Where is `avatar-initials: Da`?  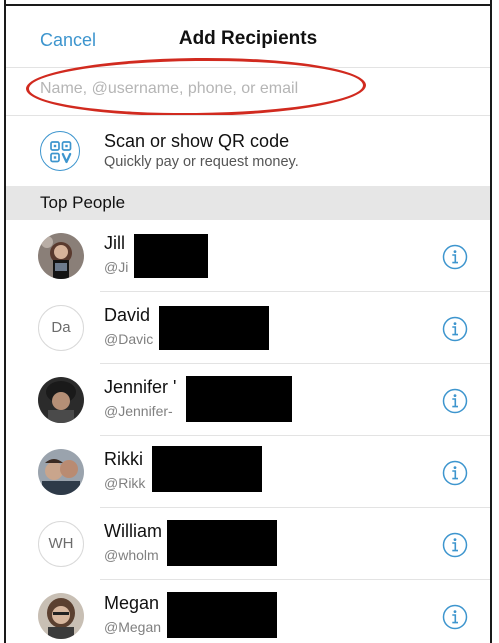 avatar-initials: Da is located at coordinates (61, 327).